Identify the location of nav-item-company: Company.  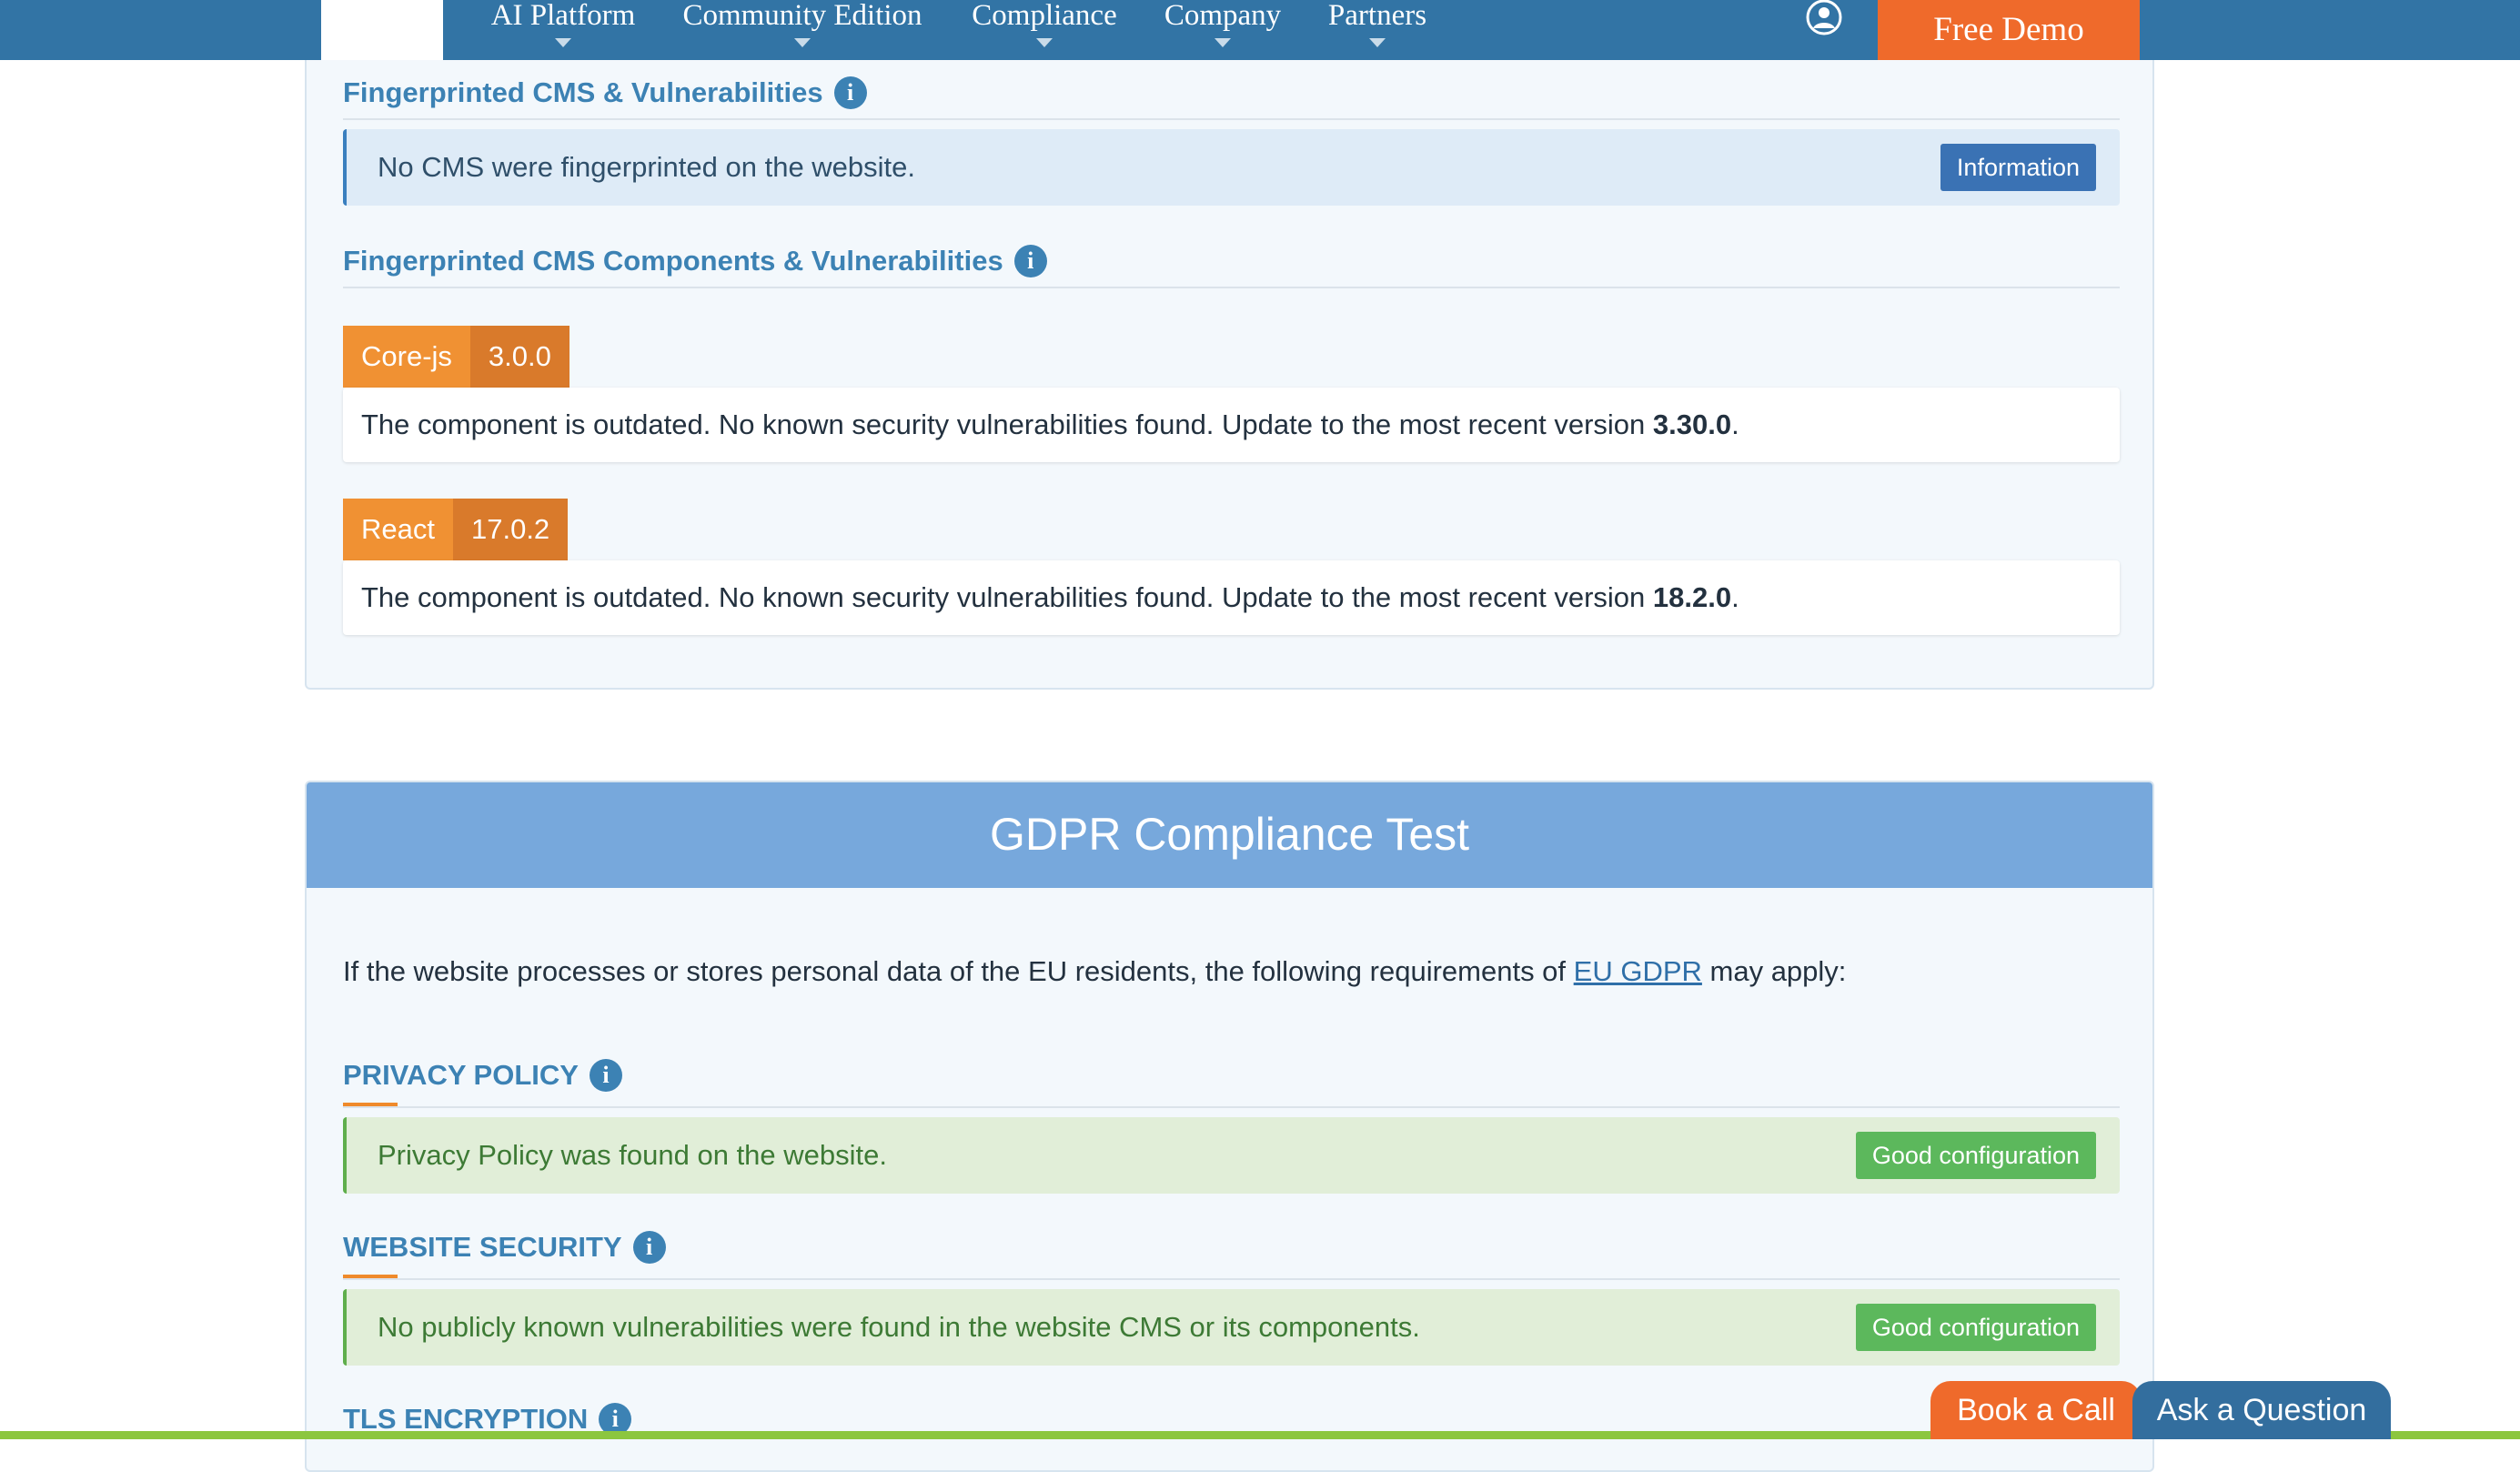
(1223, 30).